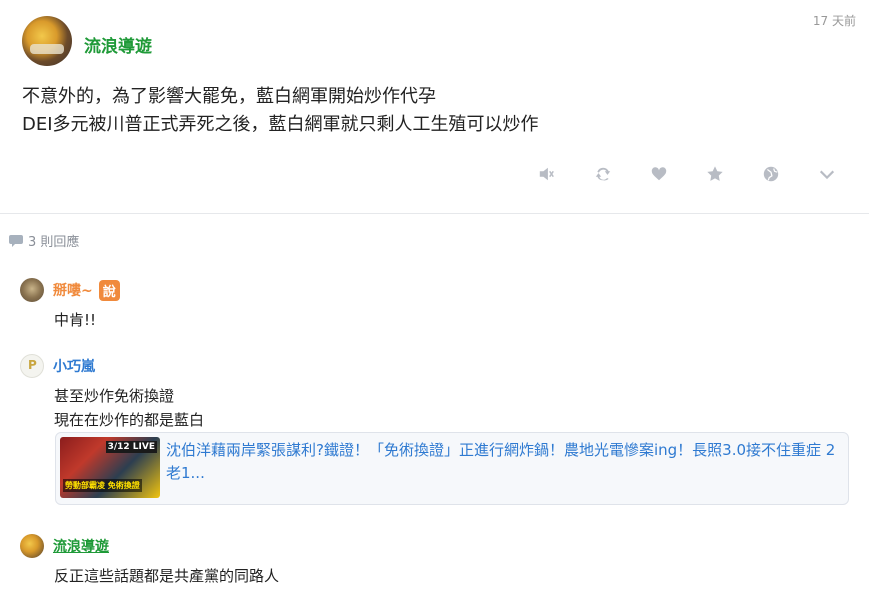  I want to click on commenter-name: 流浪導遊, so click(81, 546).